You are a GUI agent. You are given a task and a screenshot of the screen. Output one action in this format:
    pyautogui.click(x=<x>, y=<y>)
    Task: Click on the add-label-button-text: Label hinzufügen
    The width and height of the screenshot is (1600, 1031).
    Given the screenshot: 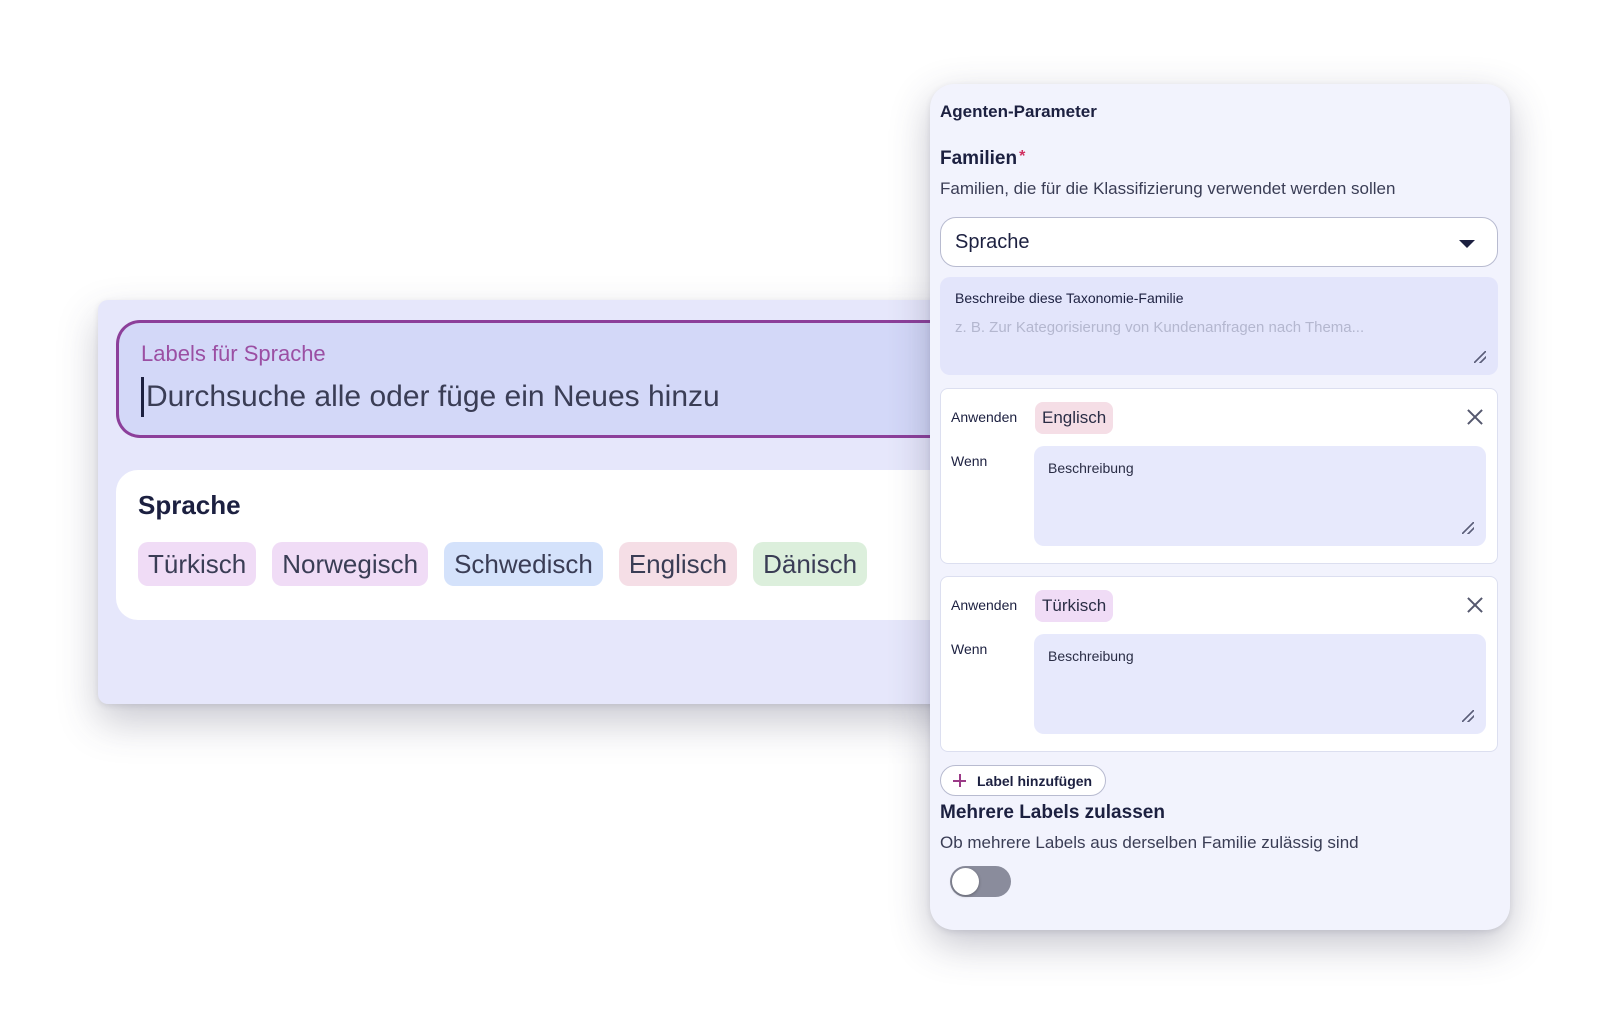 What is the action you would take?
    pyautogui.click(x=1035, y=780)
    